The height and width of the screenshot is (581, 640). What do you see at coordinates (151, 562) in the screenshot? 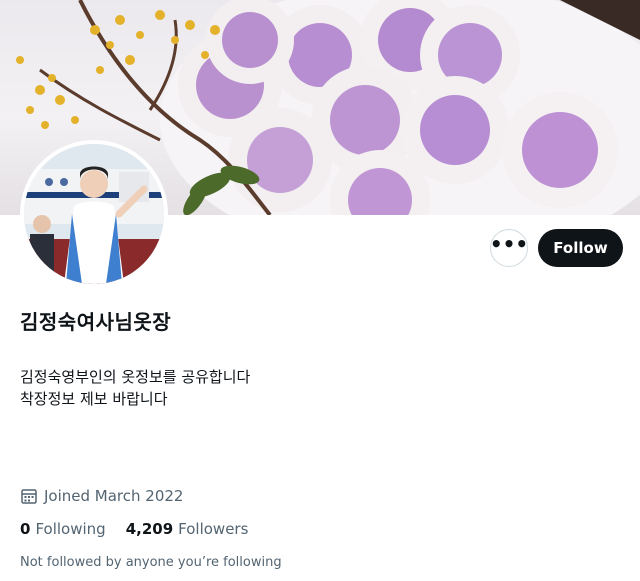
I see `not-followed-notice: Not followed by anyone you’re following` at bounding box center [151, 562].